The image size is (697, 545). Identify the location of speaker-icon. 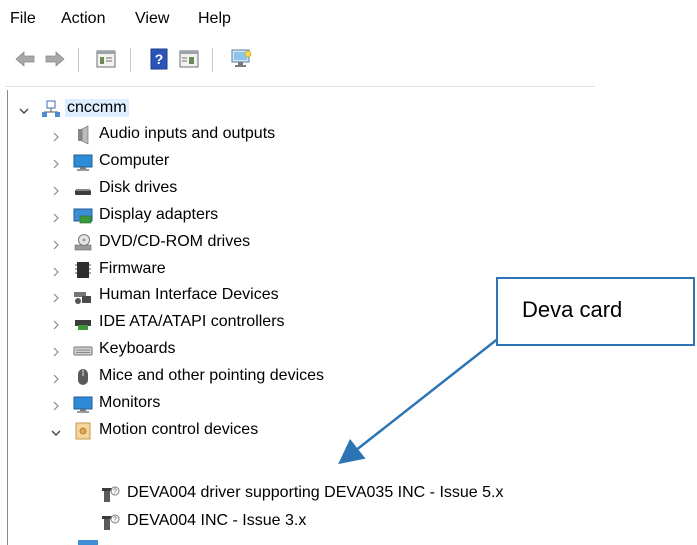
(83, 135).